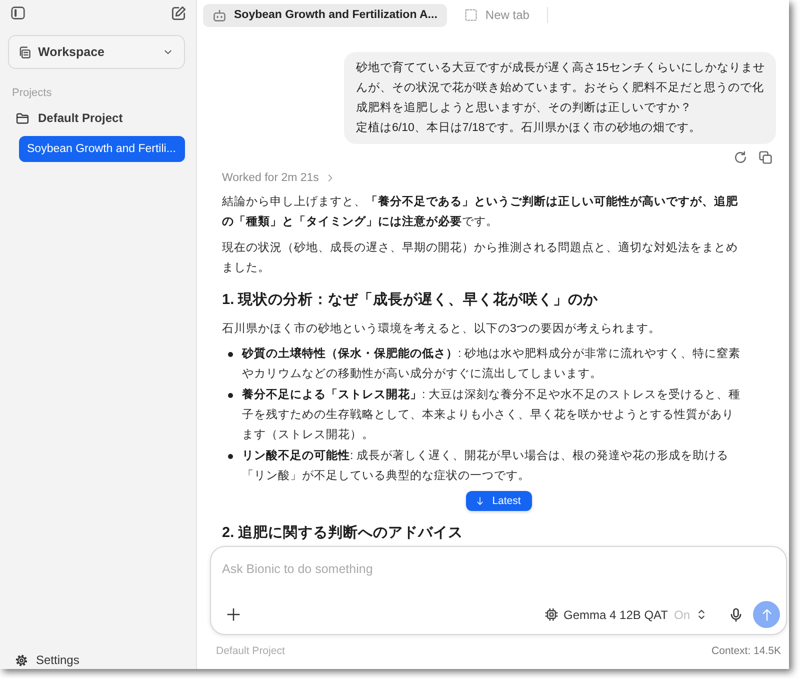 This screenshot has width=800, height=678. What do you see at coordinates (682, 615) in the screenshot?
I see `status-label: On` at bounding box center [682, 615].